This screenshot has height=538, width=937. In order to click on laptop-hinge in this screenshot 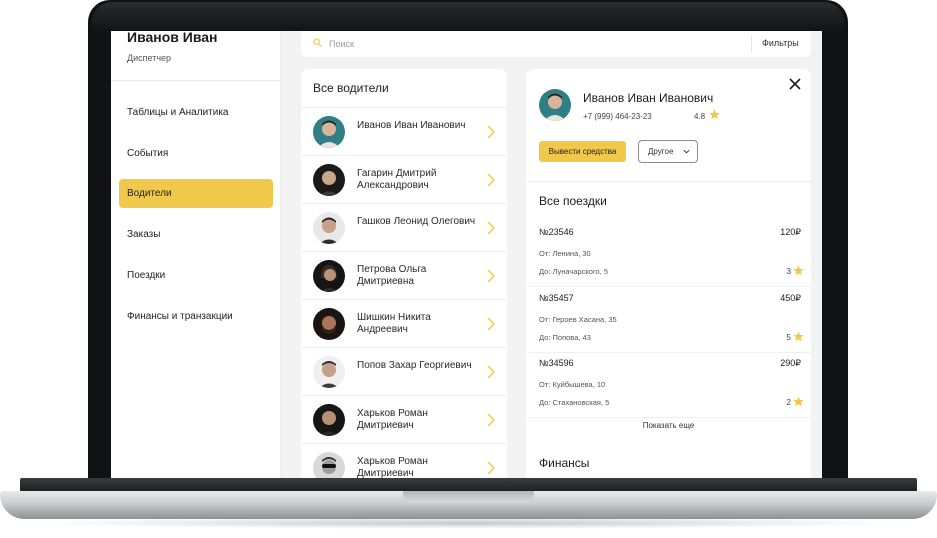, I will do `click(468, 485)`.